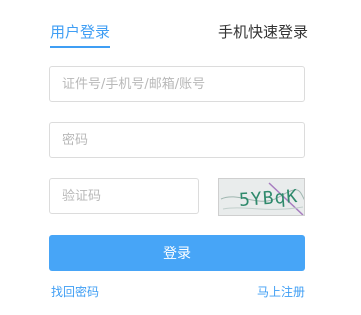 The width and height of the screenshot is (361, 315). What do you see at coordinates (177, 140) in the screenshot?
I see `password-input` at bounding box center [177, 140].